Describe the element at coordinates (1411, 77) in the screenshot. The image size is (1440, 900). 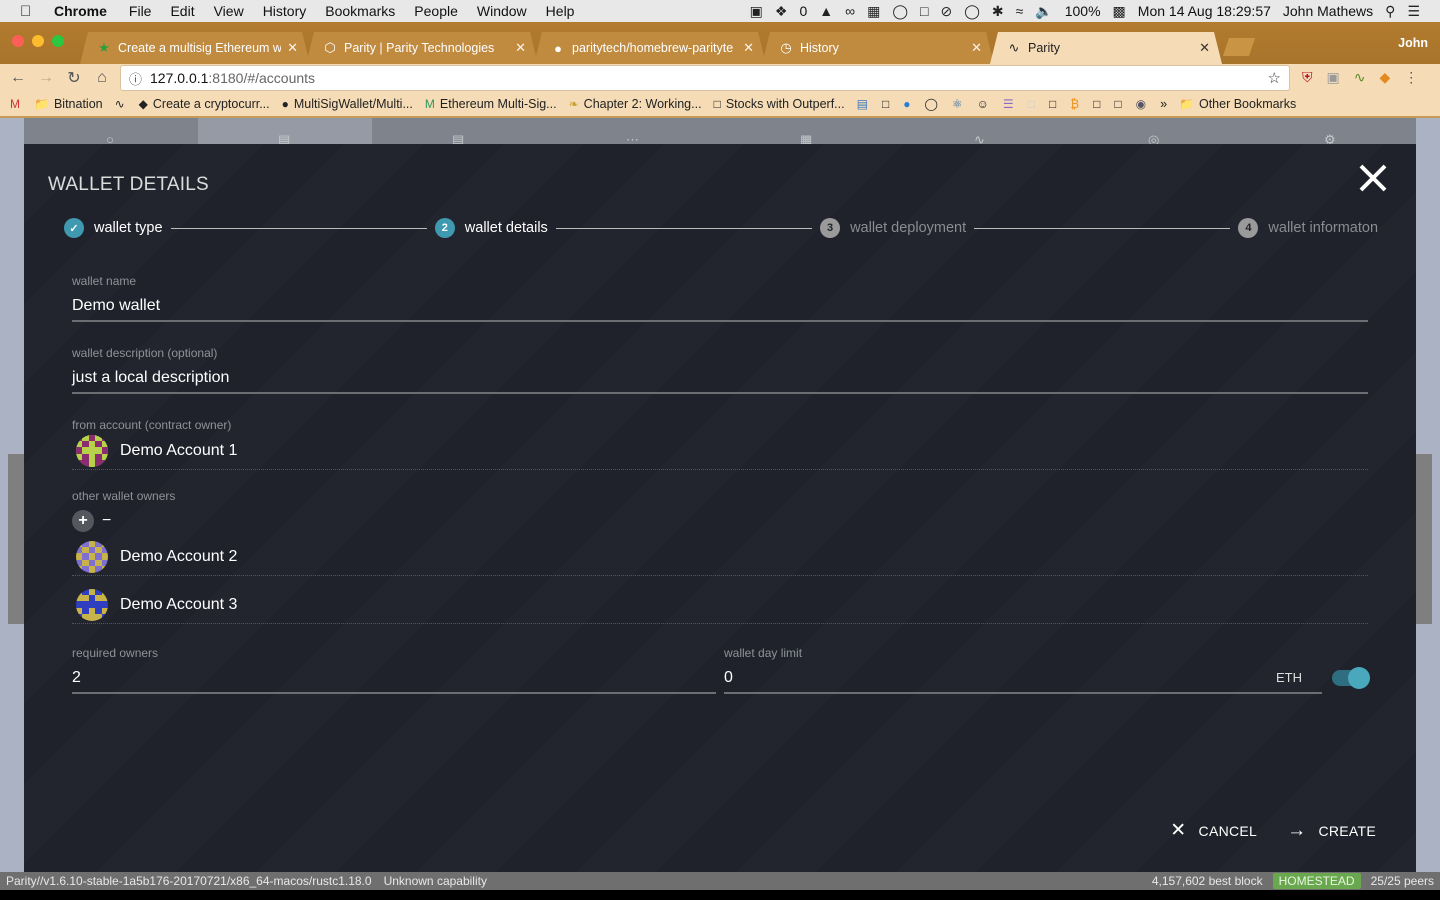
I see `chrome-menu-icon: ⋮` at that location.